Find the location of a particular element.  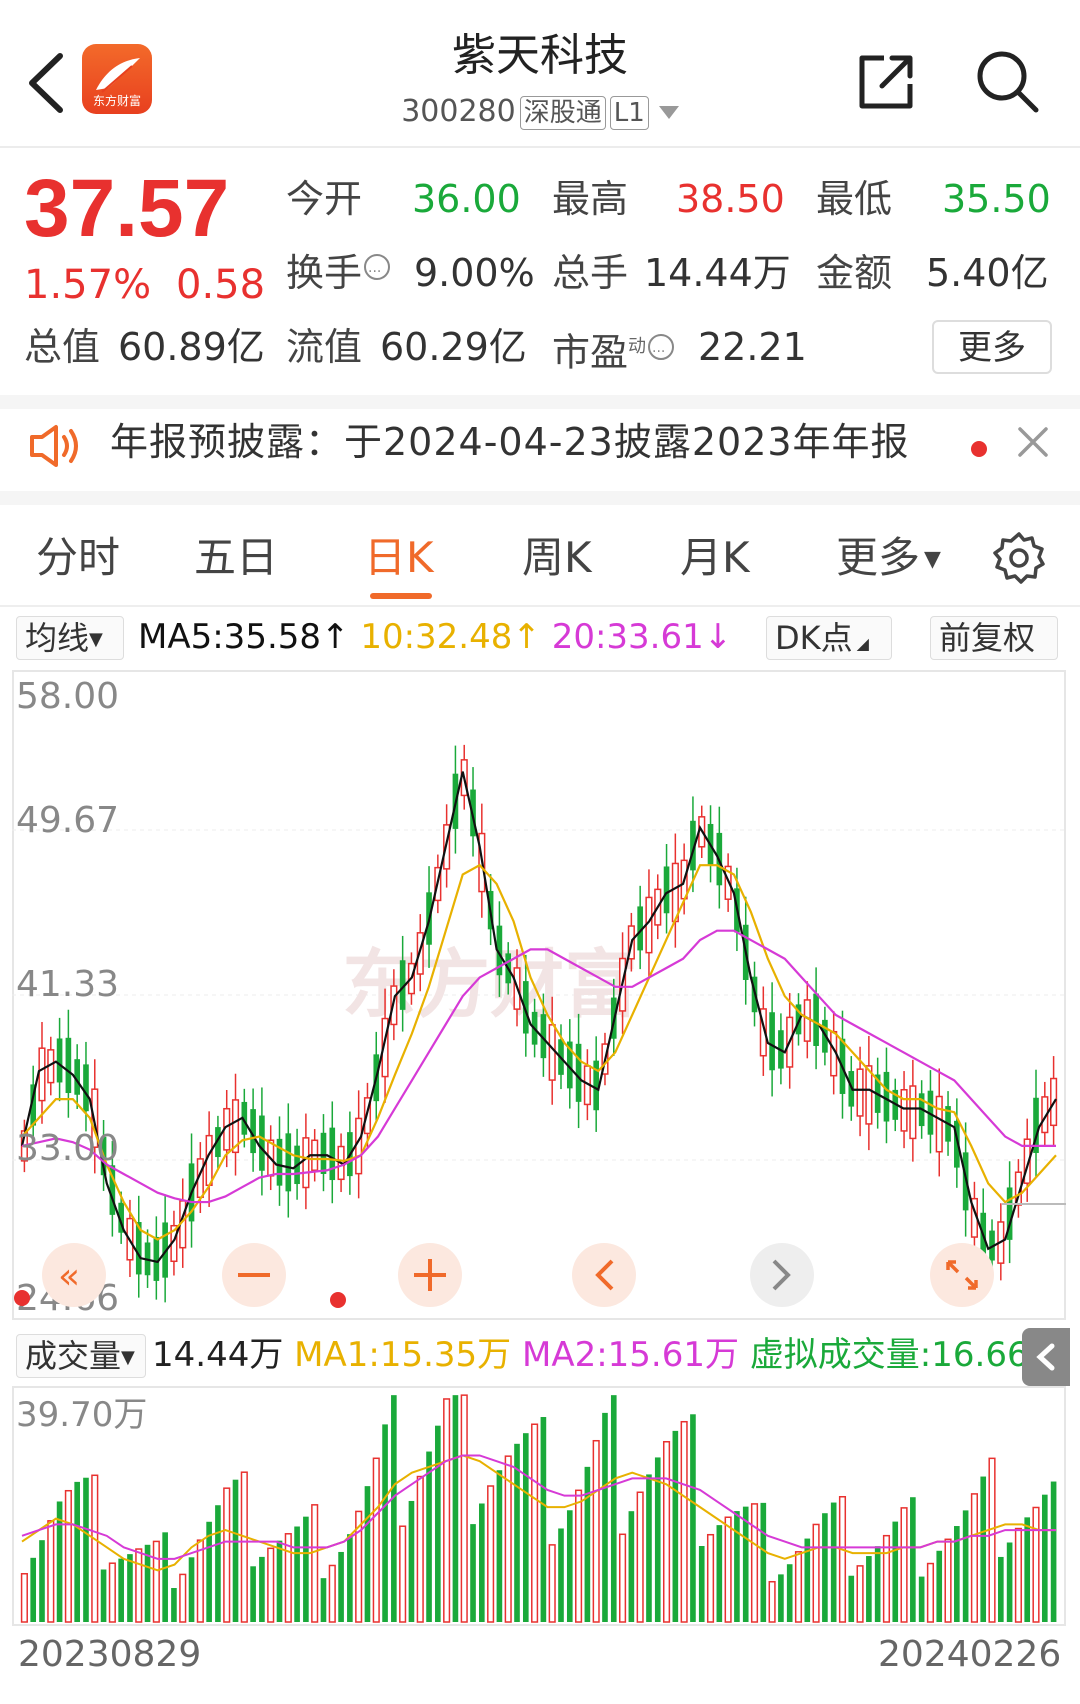

tab-five-day: 五日 is located at coordinates (236, 558).